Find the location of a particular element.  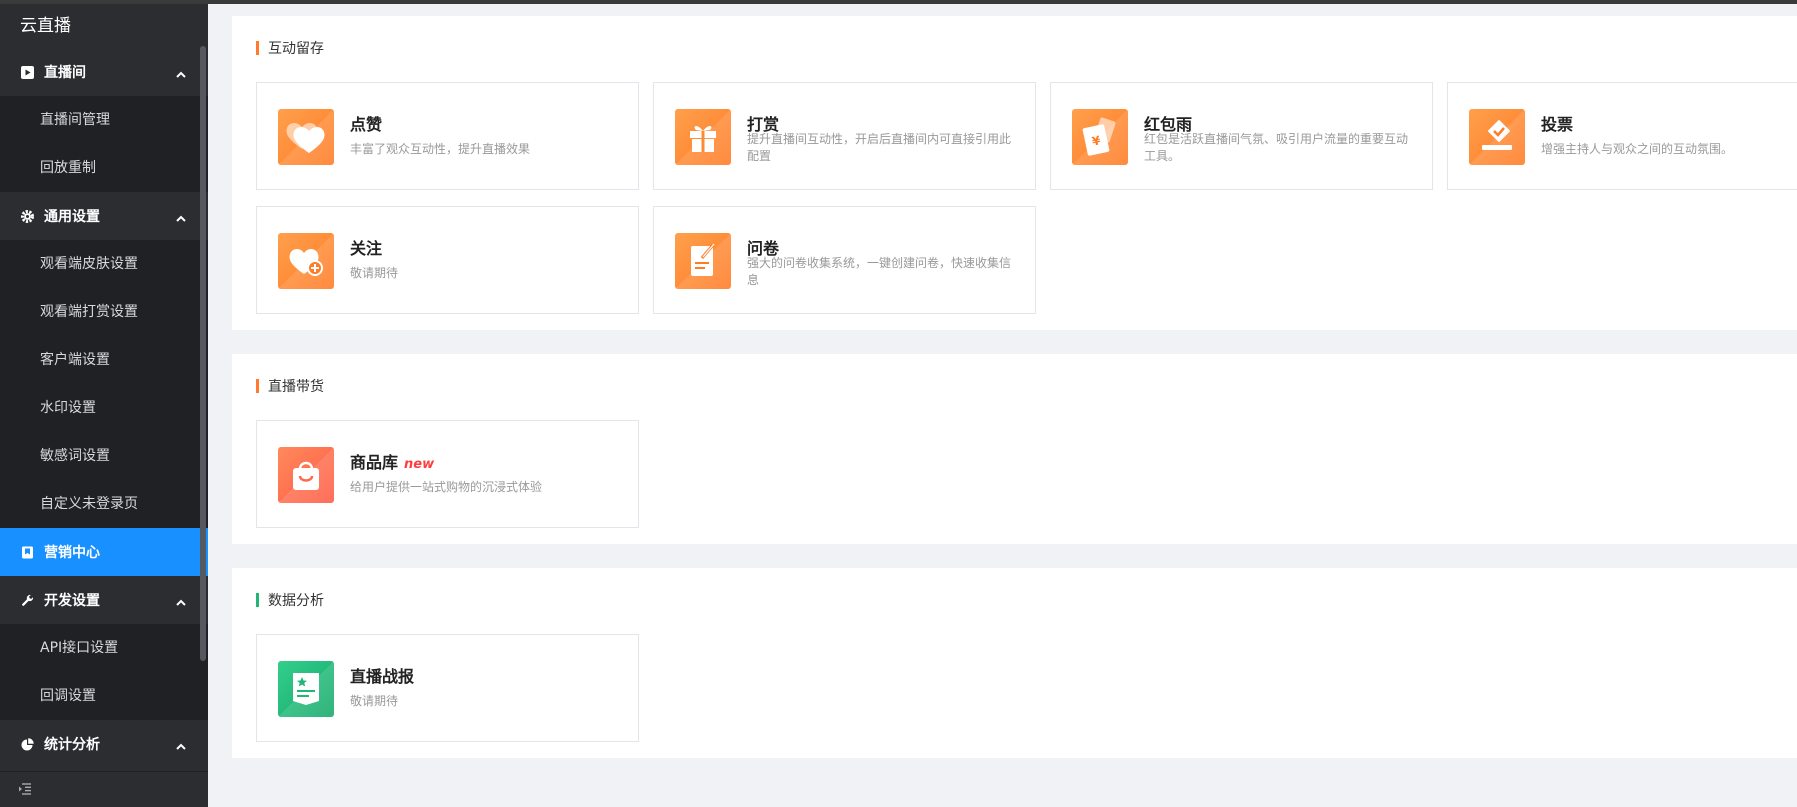

sidebar-group-label: 直播间 is located at coordinates (65, 73).